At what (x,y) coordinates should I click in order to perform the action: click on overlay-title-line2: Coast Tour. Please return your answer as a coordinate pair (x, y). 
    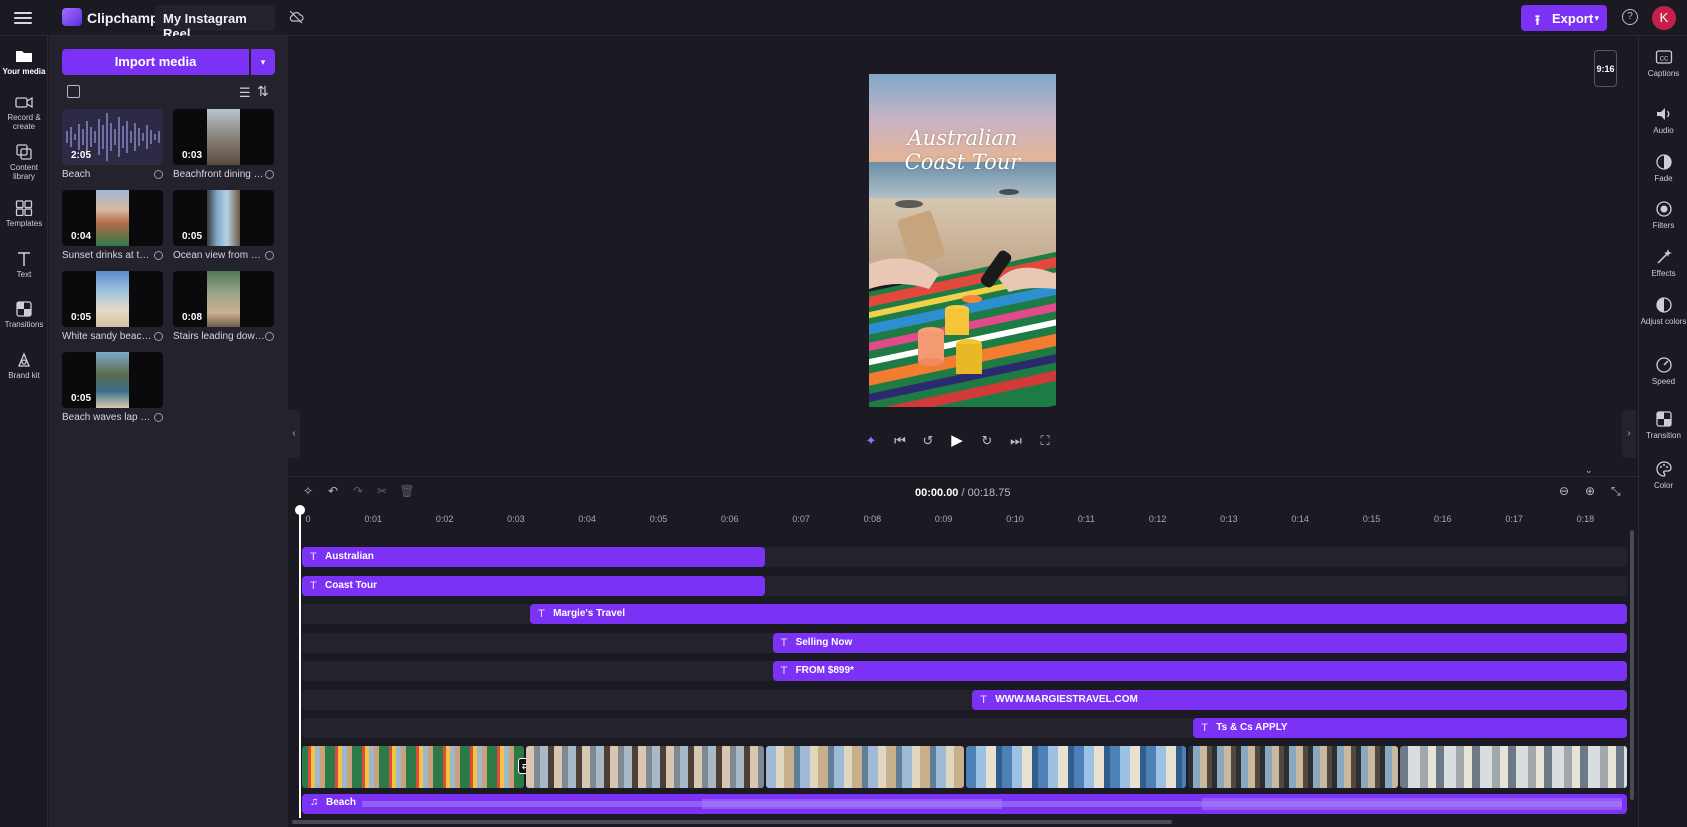
    Looking at the image, I should click on (962, 162).